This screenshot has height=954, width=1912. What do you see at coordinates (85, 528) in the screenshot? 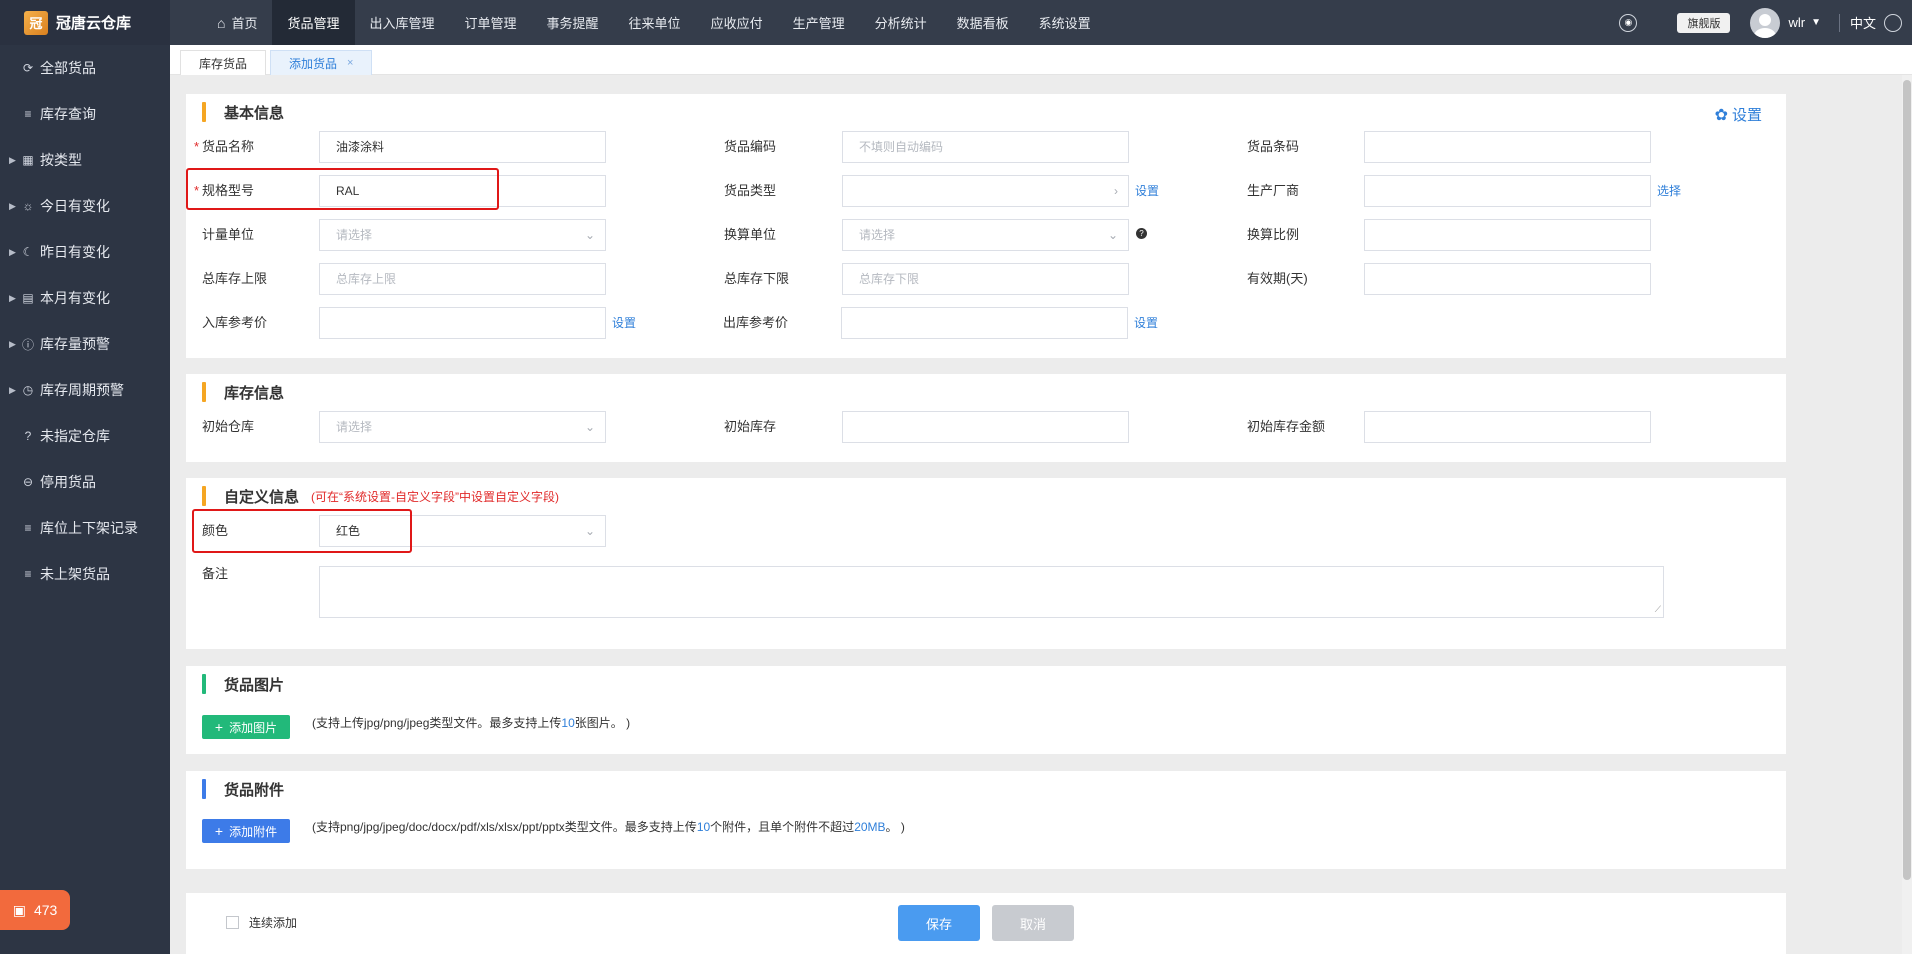
I see `sidebar-item-10: ≡ 库位上下架记录` at bounding box center [85, 528].